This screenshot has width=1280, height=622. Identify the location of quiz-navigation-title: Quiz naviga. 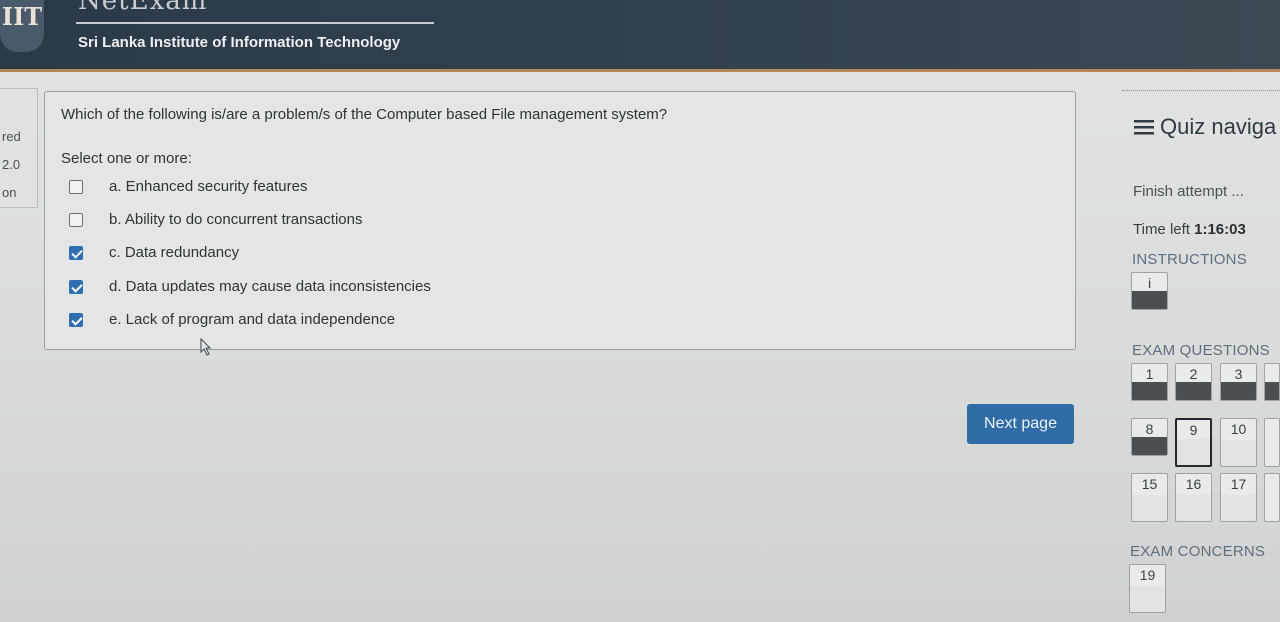
(1205, 127).